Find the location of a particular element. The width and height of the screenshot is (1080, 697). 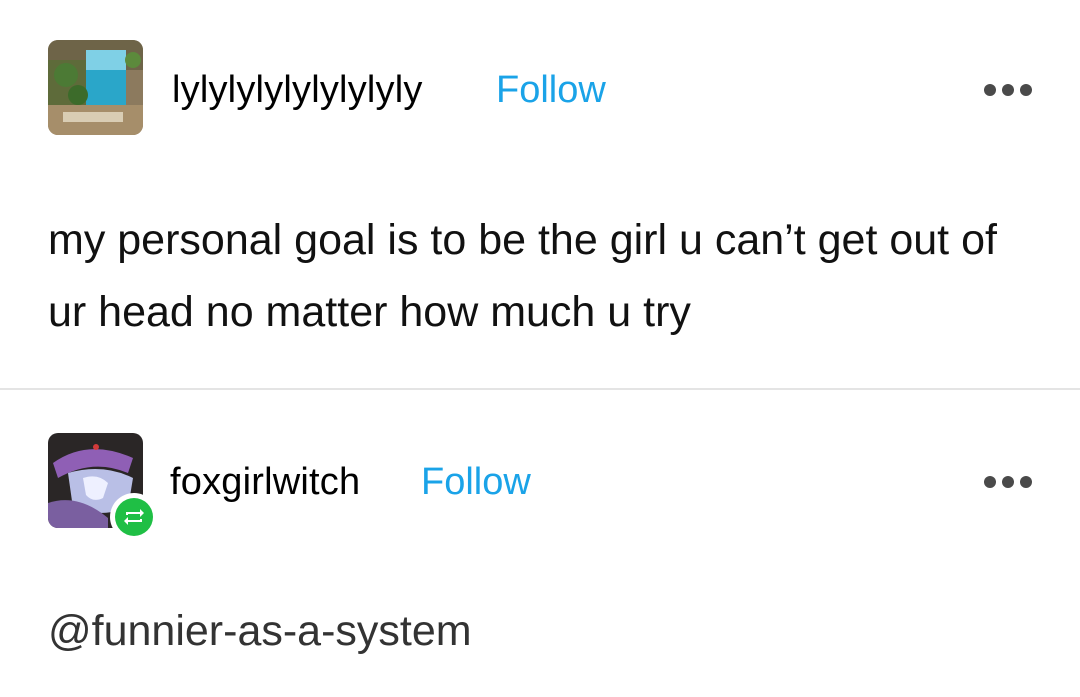

reblog-badge is located at coordinates (134, 517).